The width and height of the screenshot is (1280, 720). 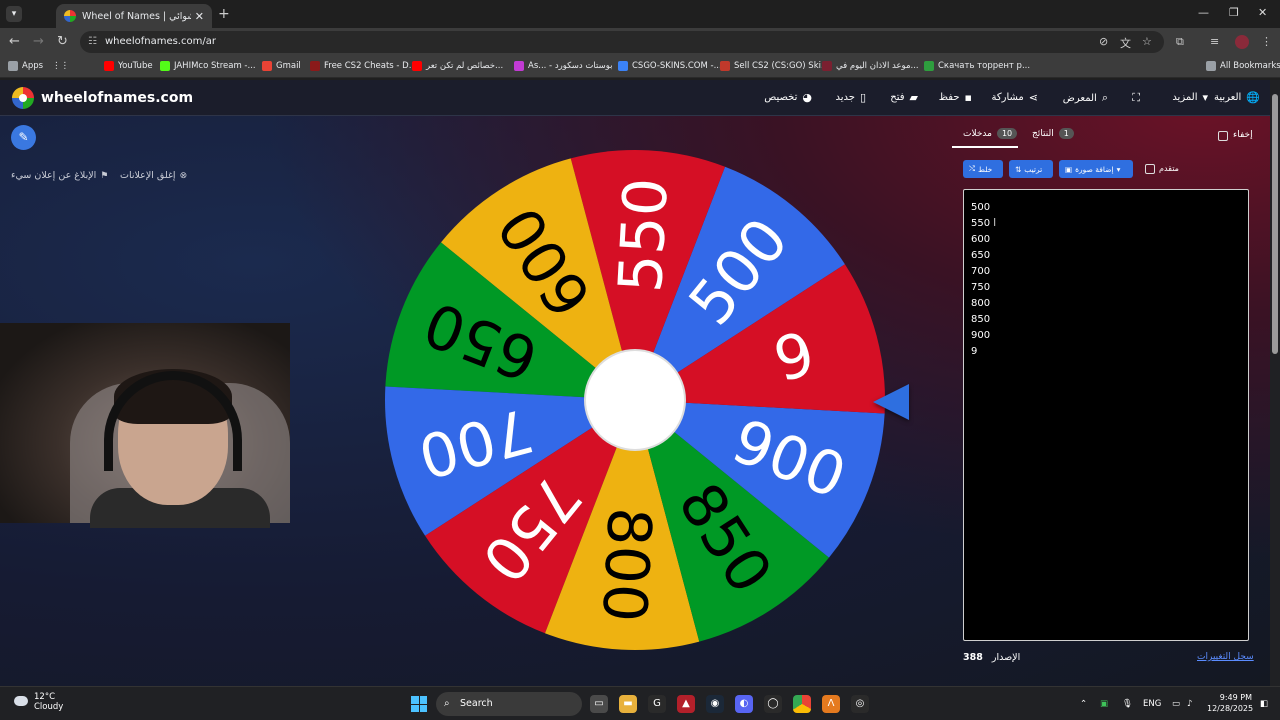 What do you see at coordinates (1150, 169) in the screenshot?
I see `advanced-checkbox` at bounding box center [1150, 169].